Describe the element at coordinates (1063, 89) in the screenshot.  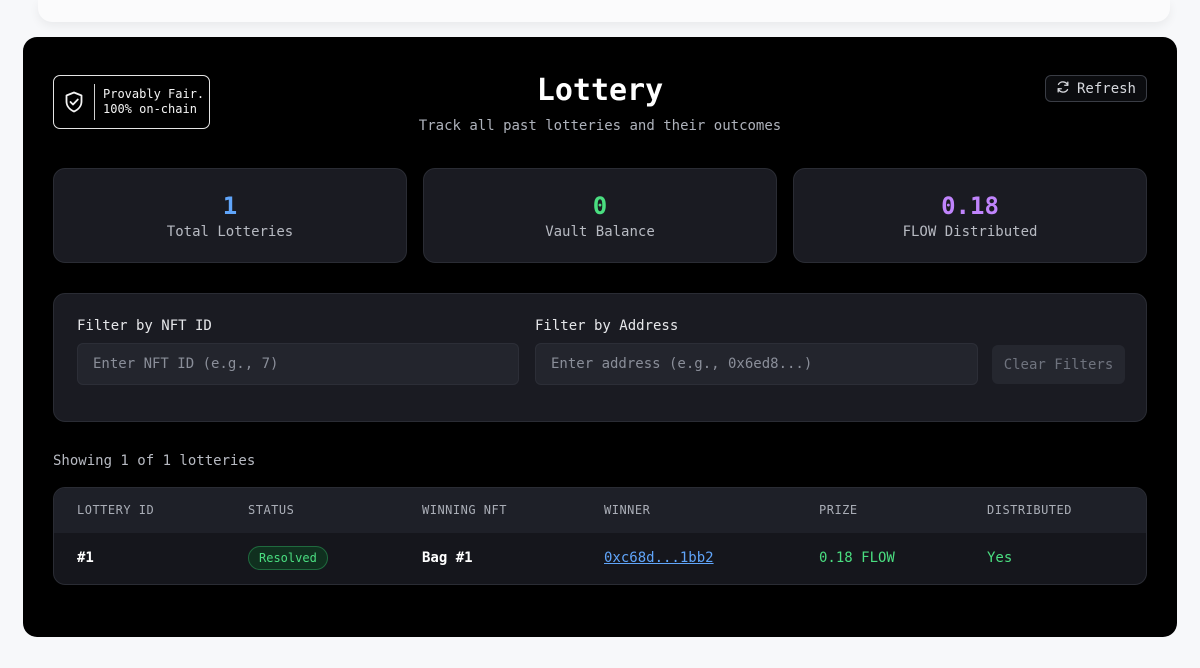
I see `refresh-icon` at that location.